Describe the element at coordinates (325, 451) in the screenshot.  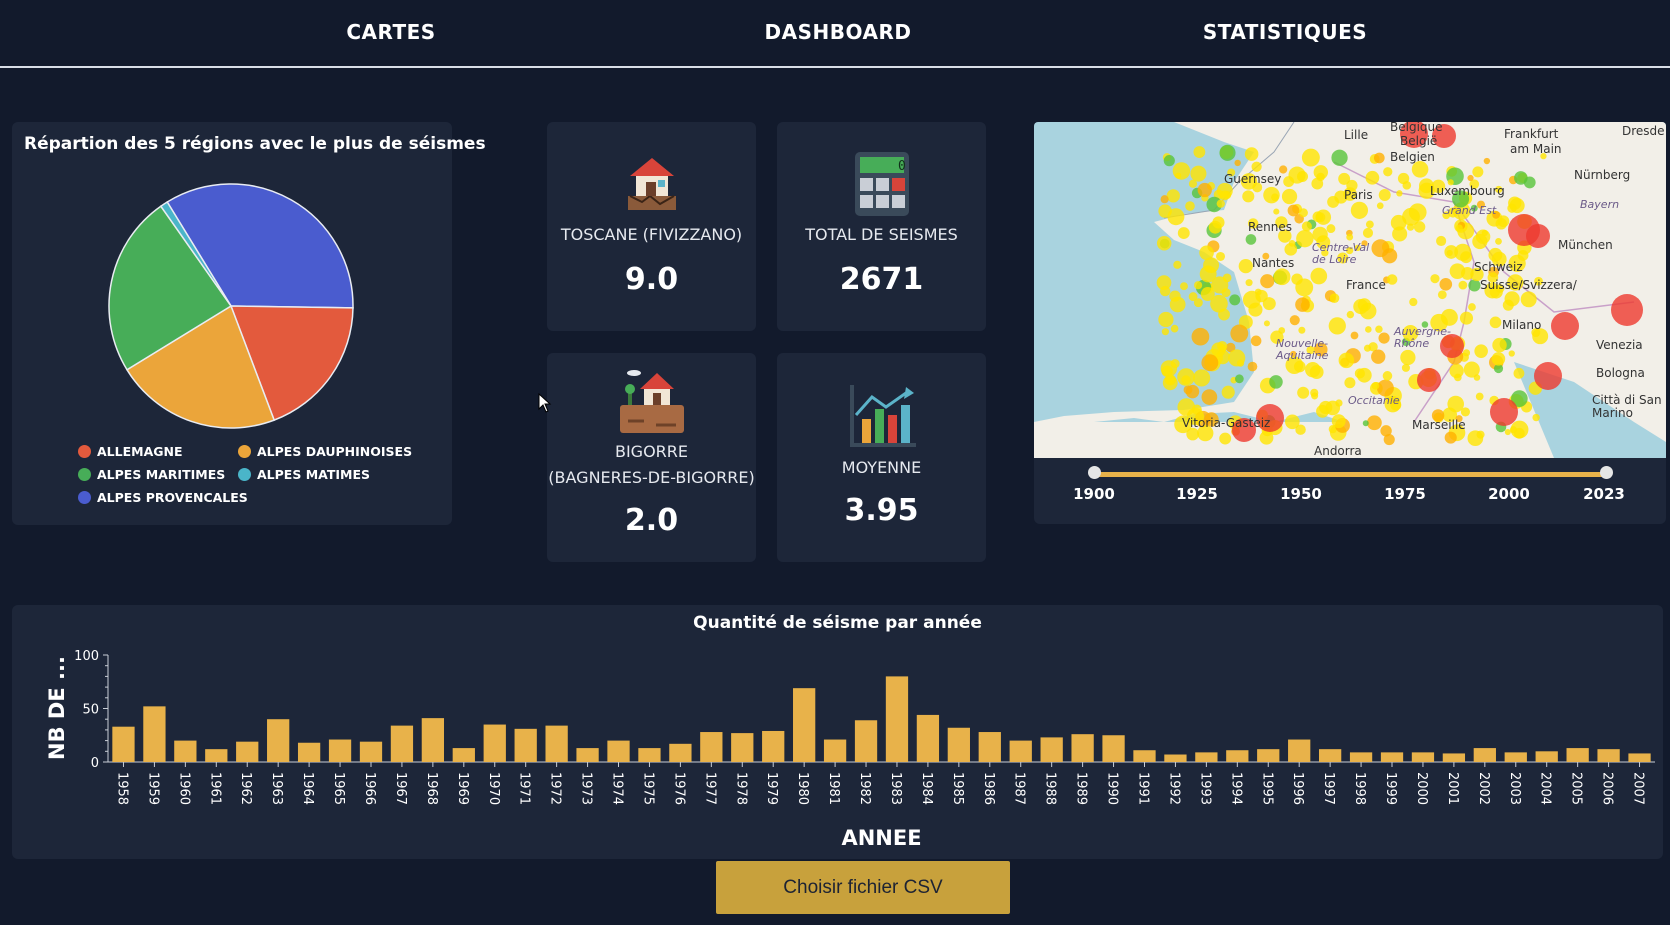
I see `legend-item-alpes-dauphinoises: ALPES DAUPHINOISES` at that location.